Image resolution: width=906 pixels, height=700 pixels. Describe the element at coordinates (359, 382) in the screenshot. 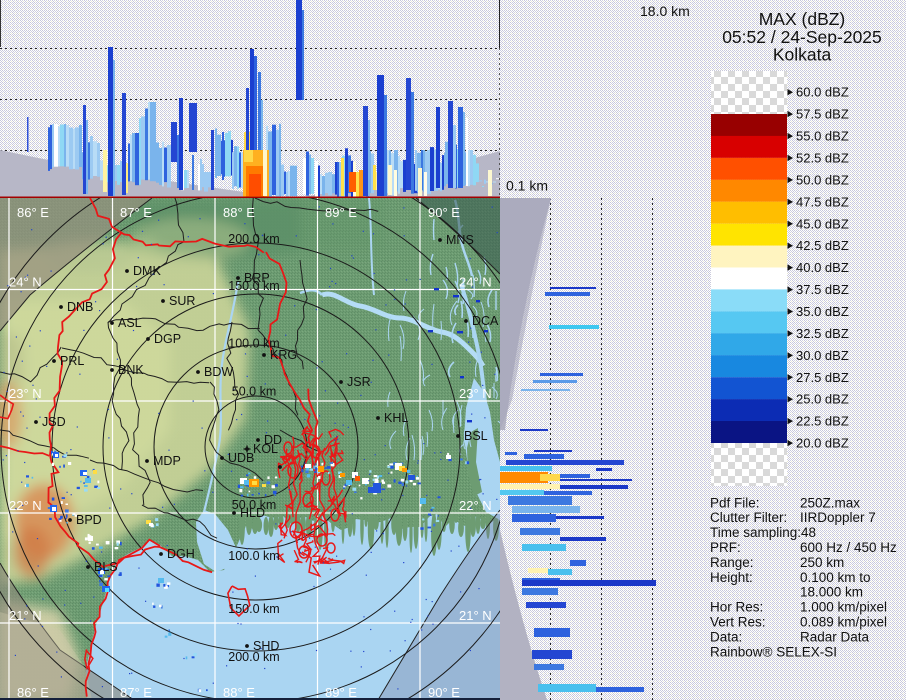

I see `svg-text: JSR` at that location.